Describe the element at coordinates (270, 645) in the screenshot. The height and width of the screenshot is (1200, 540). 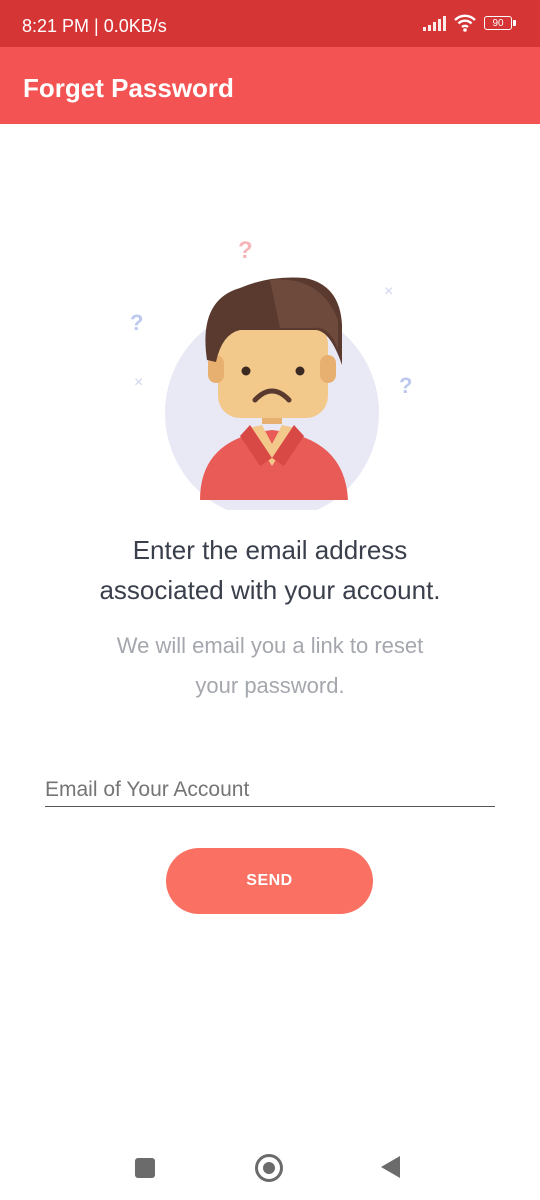
I see `subtext-line-1: We will email you a link to reset` at that location.